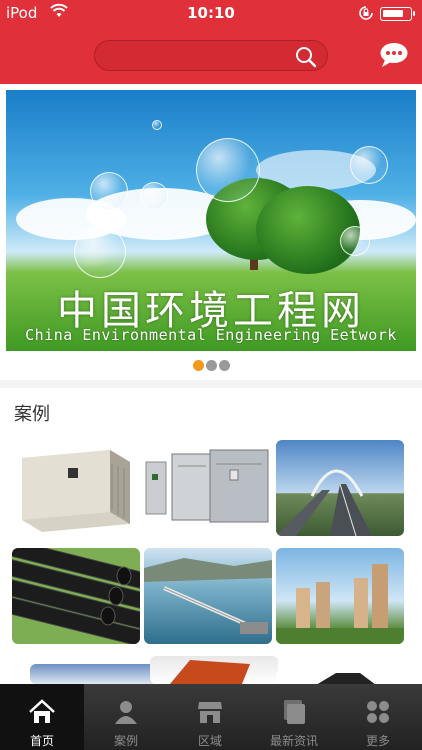 Image resolution: width=422 pixels, height=750 pixels. I want to click on top-header: iPod 10:10, so click(211, 42).